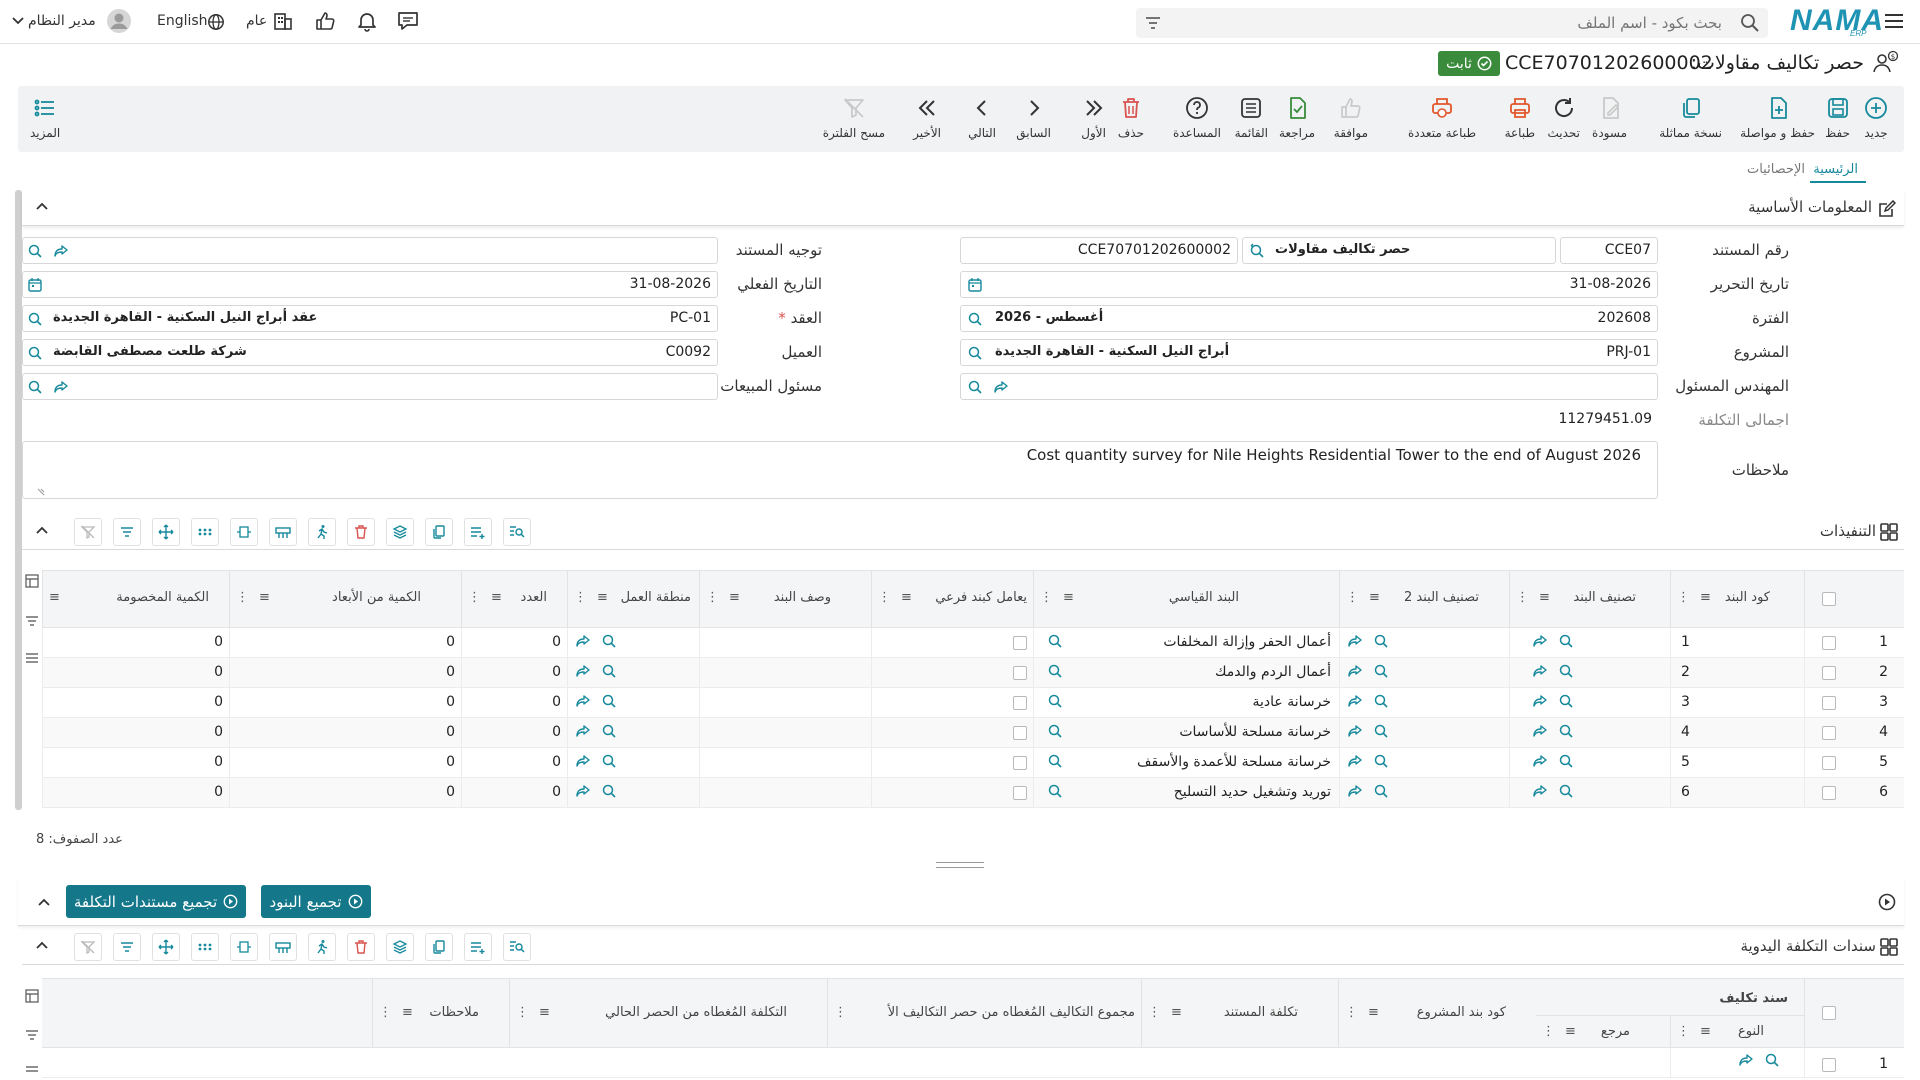 Image resolution: width=1920 pixels, height=1080 pixels. I want to click on language-switch: English, so click(182, 21).